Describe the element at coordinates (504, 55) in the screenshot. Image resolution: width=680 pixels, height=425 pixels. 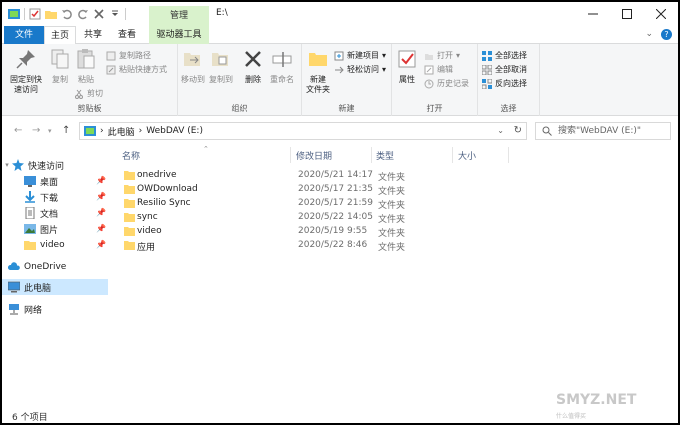
I see `select-all-button: 全部选择` at that location.